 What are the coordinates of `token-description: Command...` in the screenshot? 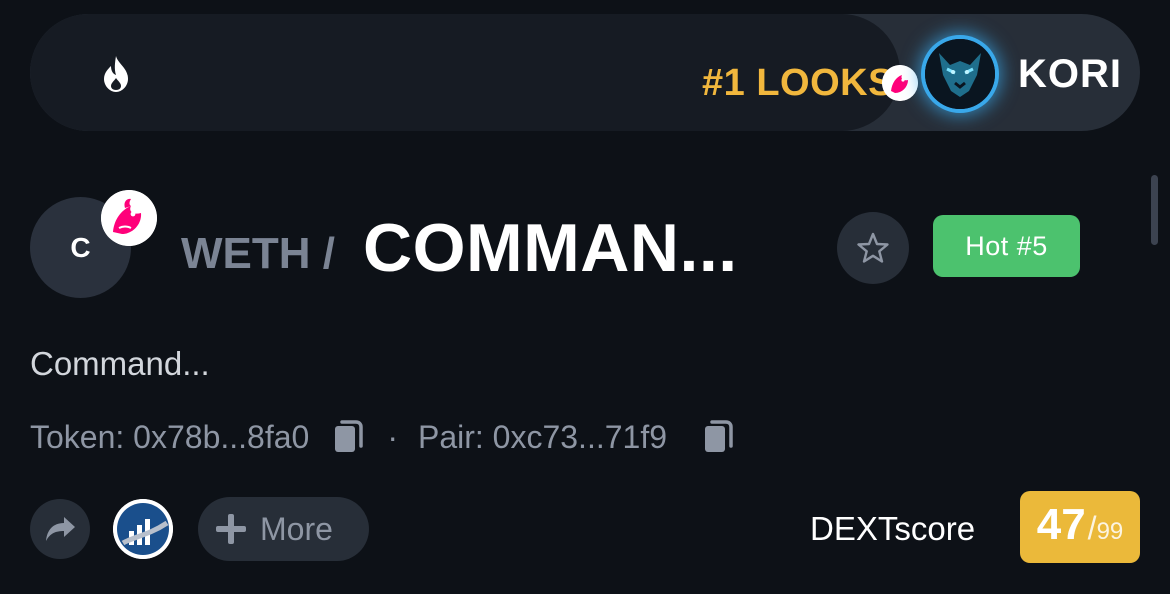 It's located at (120, 363).